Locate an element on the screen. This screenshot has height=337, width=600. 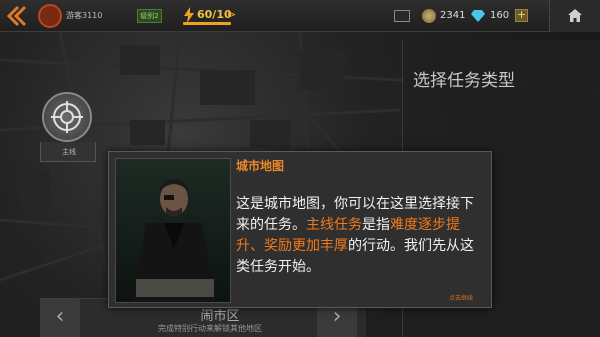
energy-bar is located at coordinates (207, 23).